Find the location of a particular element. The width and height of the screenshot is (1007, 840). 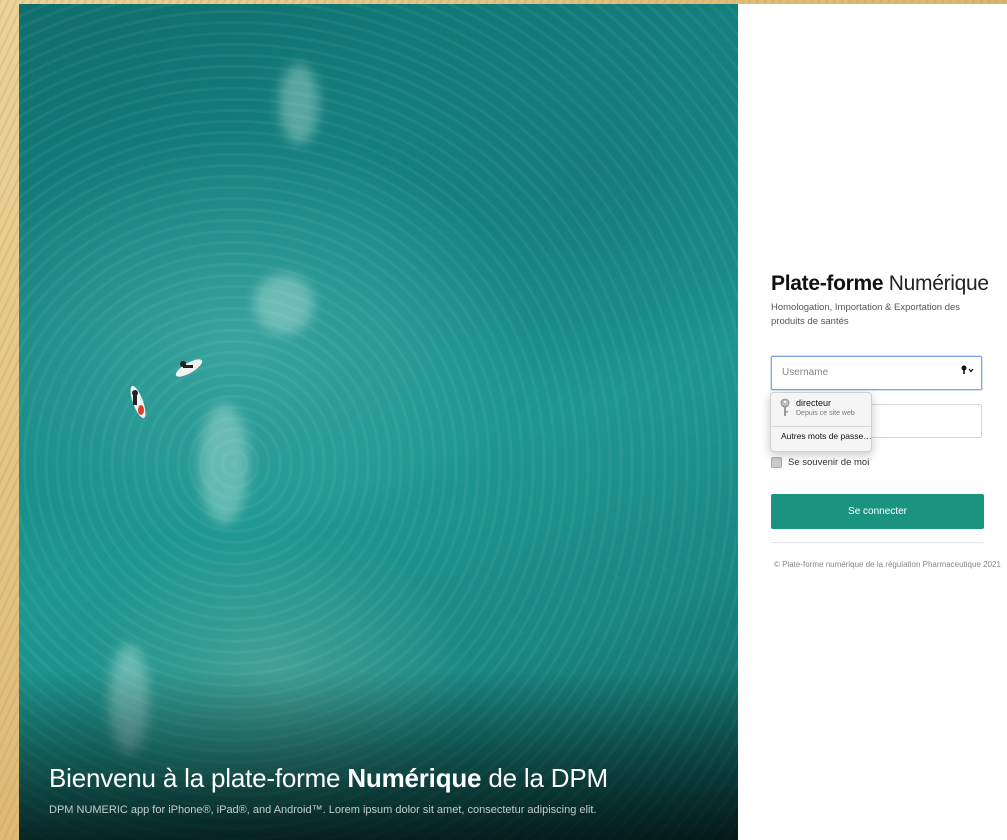

brand-bold: Plate-forme is located at coordinates (827, 283).